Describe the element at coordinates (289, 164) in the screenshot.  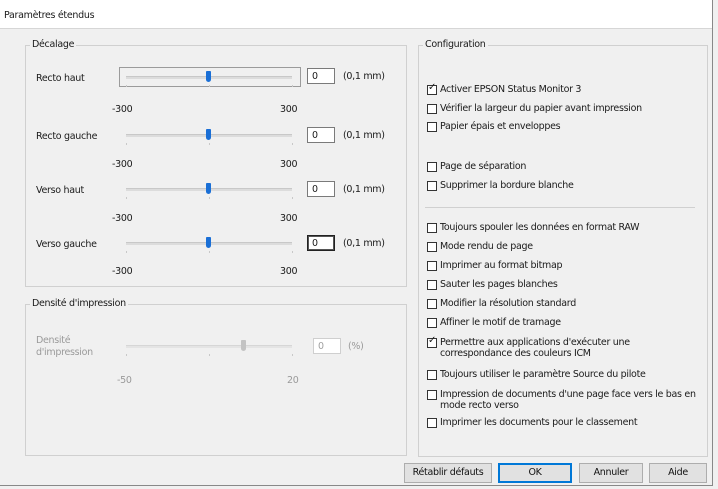
I see `recto-left-max: 300` at that location.